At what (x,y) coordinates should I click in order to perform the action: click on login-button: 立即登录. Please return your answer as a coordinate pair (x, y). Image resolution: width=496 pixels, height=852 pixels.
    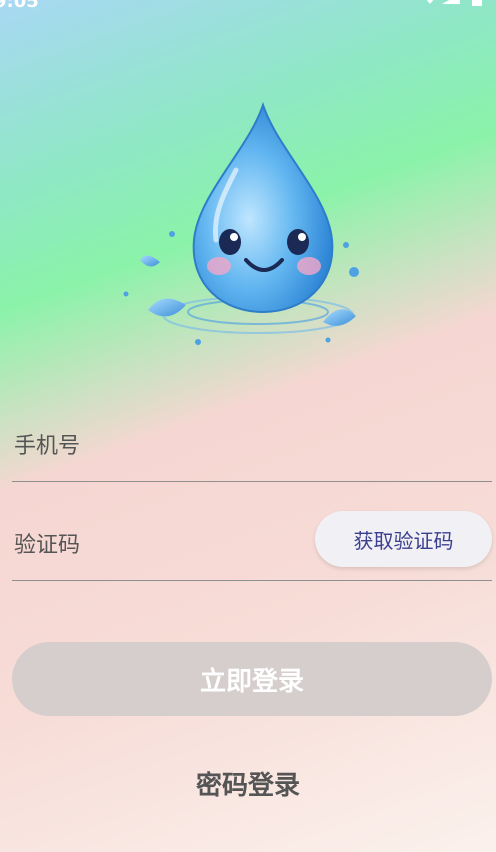
    Looking at the image, I should click on (252, 679).